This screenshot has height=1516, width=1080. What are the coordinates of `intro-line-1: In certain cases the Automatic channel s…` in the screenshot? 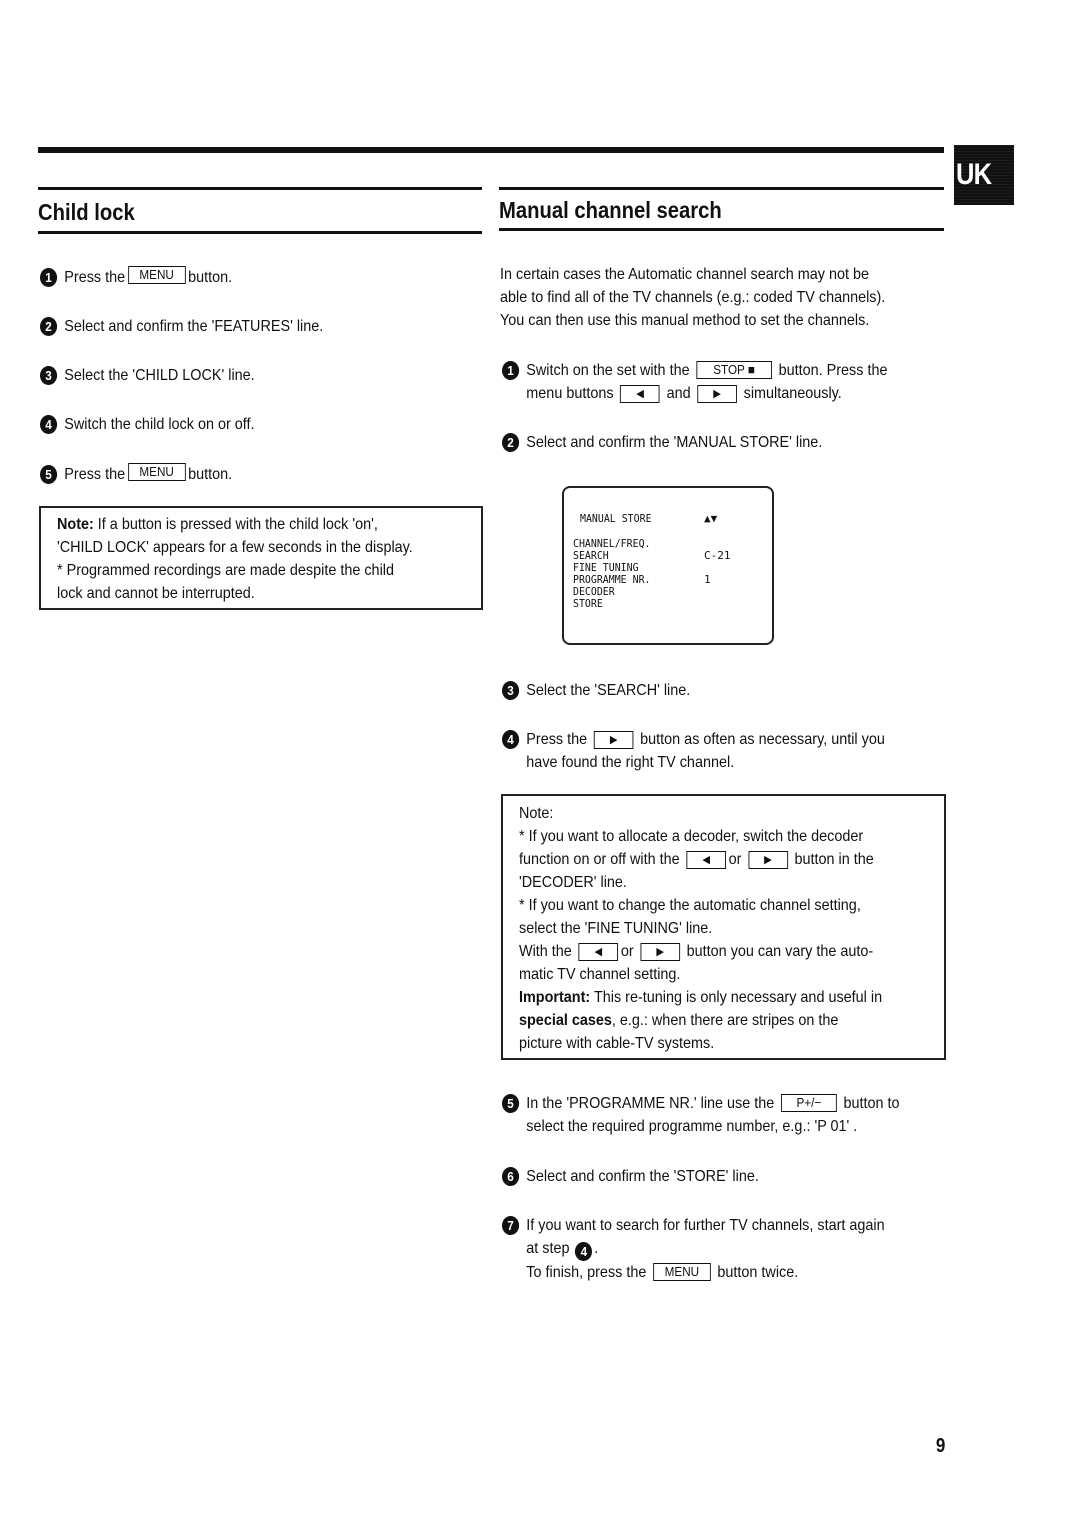 It's located at (685, 274).